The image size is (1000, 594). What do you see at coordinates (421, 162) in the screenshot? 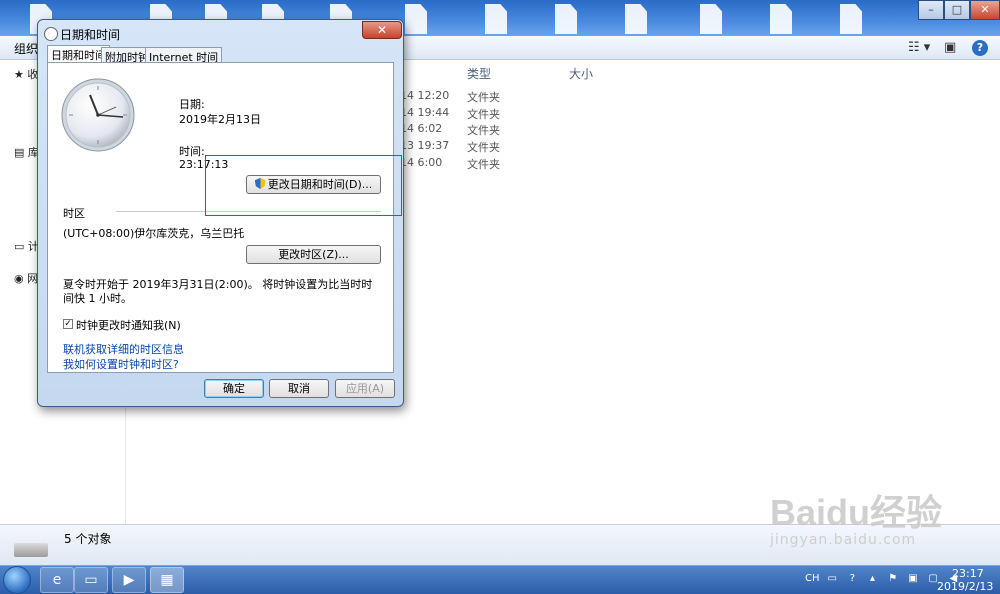
I see `file-modified: 14 6:00` at bounding box center [421, 162].